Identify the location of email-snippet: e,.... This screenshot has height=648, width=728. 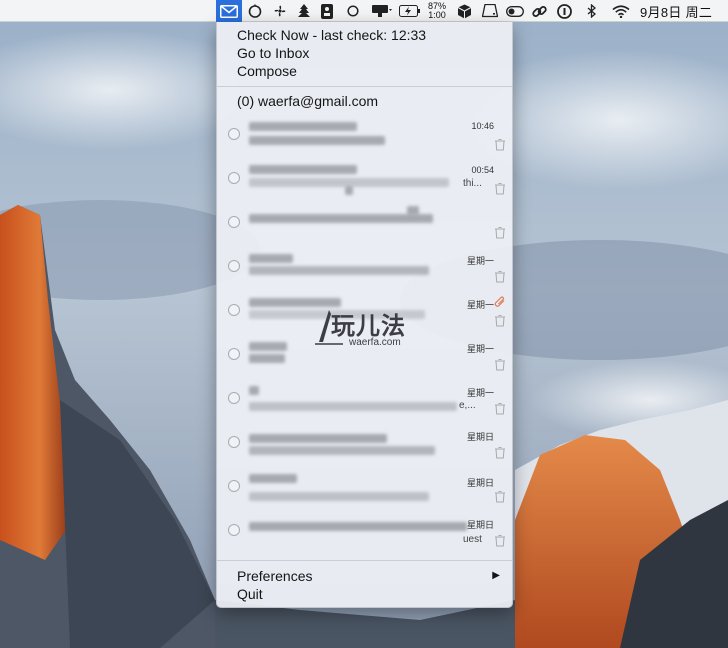
(467, 405).